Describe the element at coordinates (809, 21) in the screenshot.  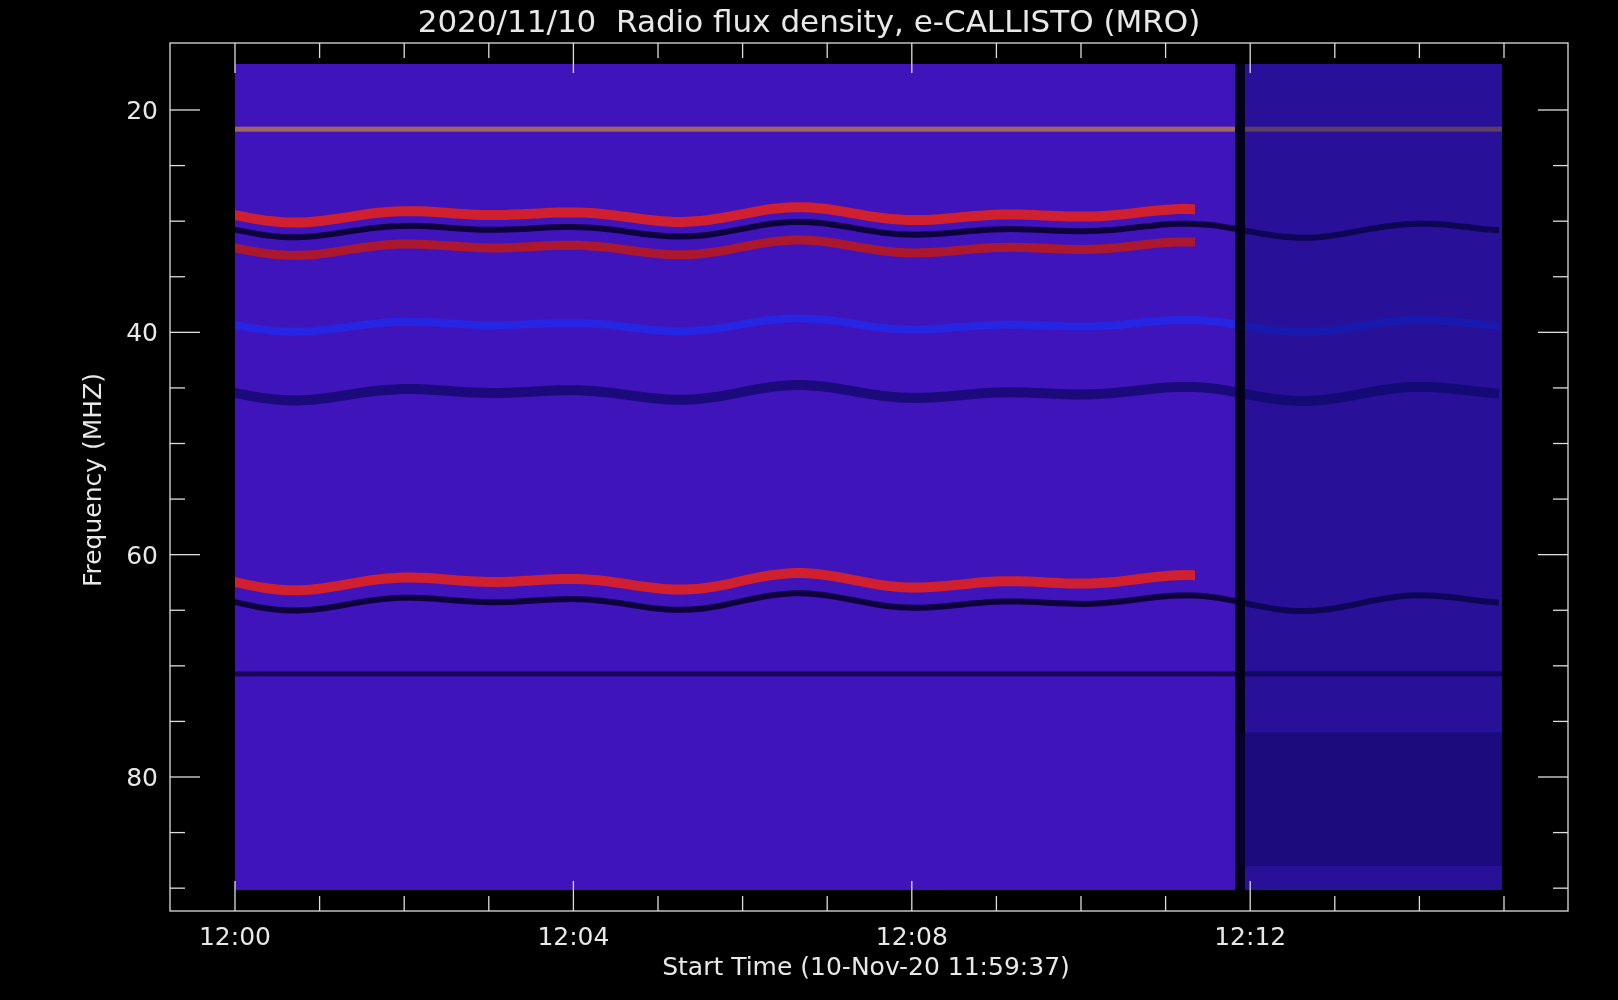
I see `chart-title: 2020/11/10 Radio flux density, e-CALLISTO (MRO)` at that location.